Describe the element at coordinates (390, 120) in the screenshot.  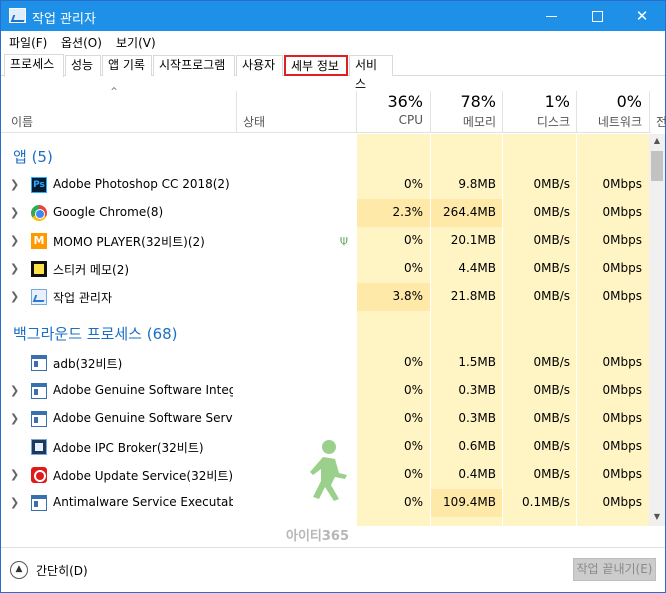
I see `column-cpu: CPU` at that location.